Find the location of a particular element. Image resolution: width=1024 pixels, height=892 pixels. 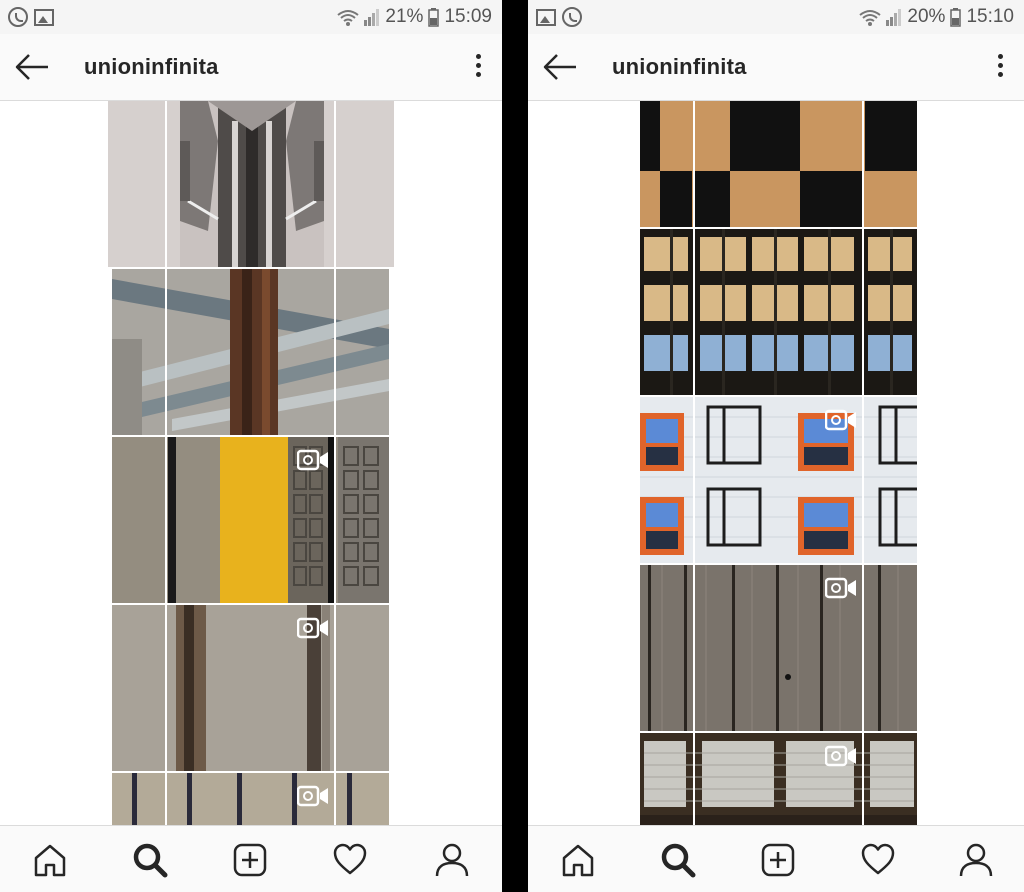

status-bar: 20% 15:10 is located at coordinates (776, 17).